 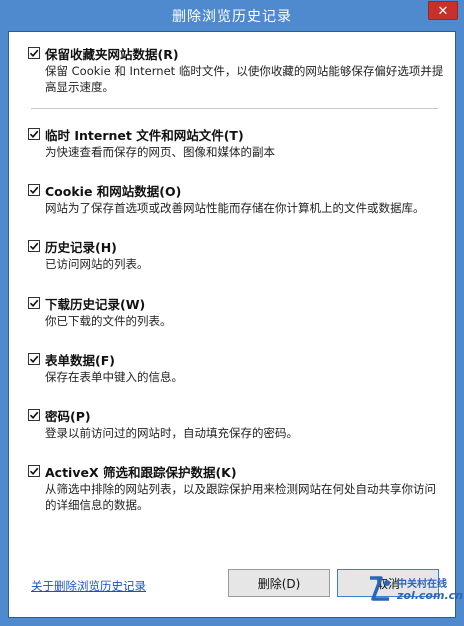 I want to click on option-download-history: 下载历史记录(W) 你已下载的文件的列表。, so click(x=238, y=311).